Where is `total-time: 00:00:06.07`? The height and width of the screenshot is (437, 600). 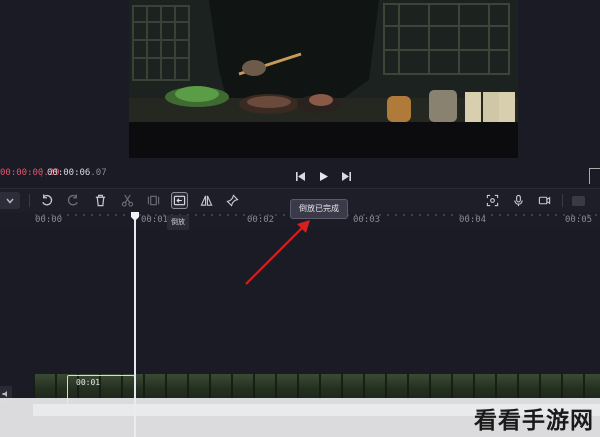 total-time: 00:00:06.07 is located at coordinates (77, 173).